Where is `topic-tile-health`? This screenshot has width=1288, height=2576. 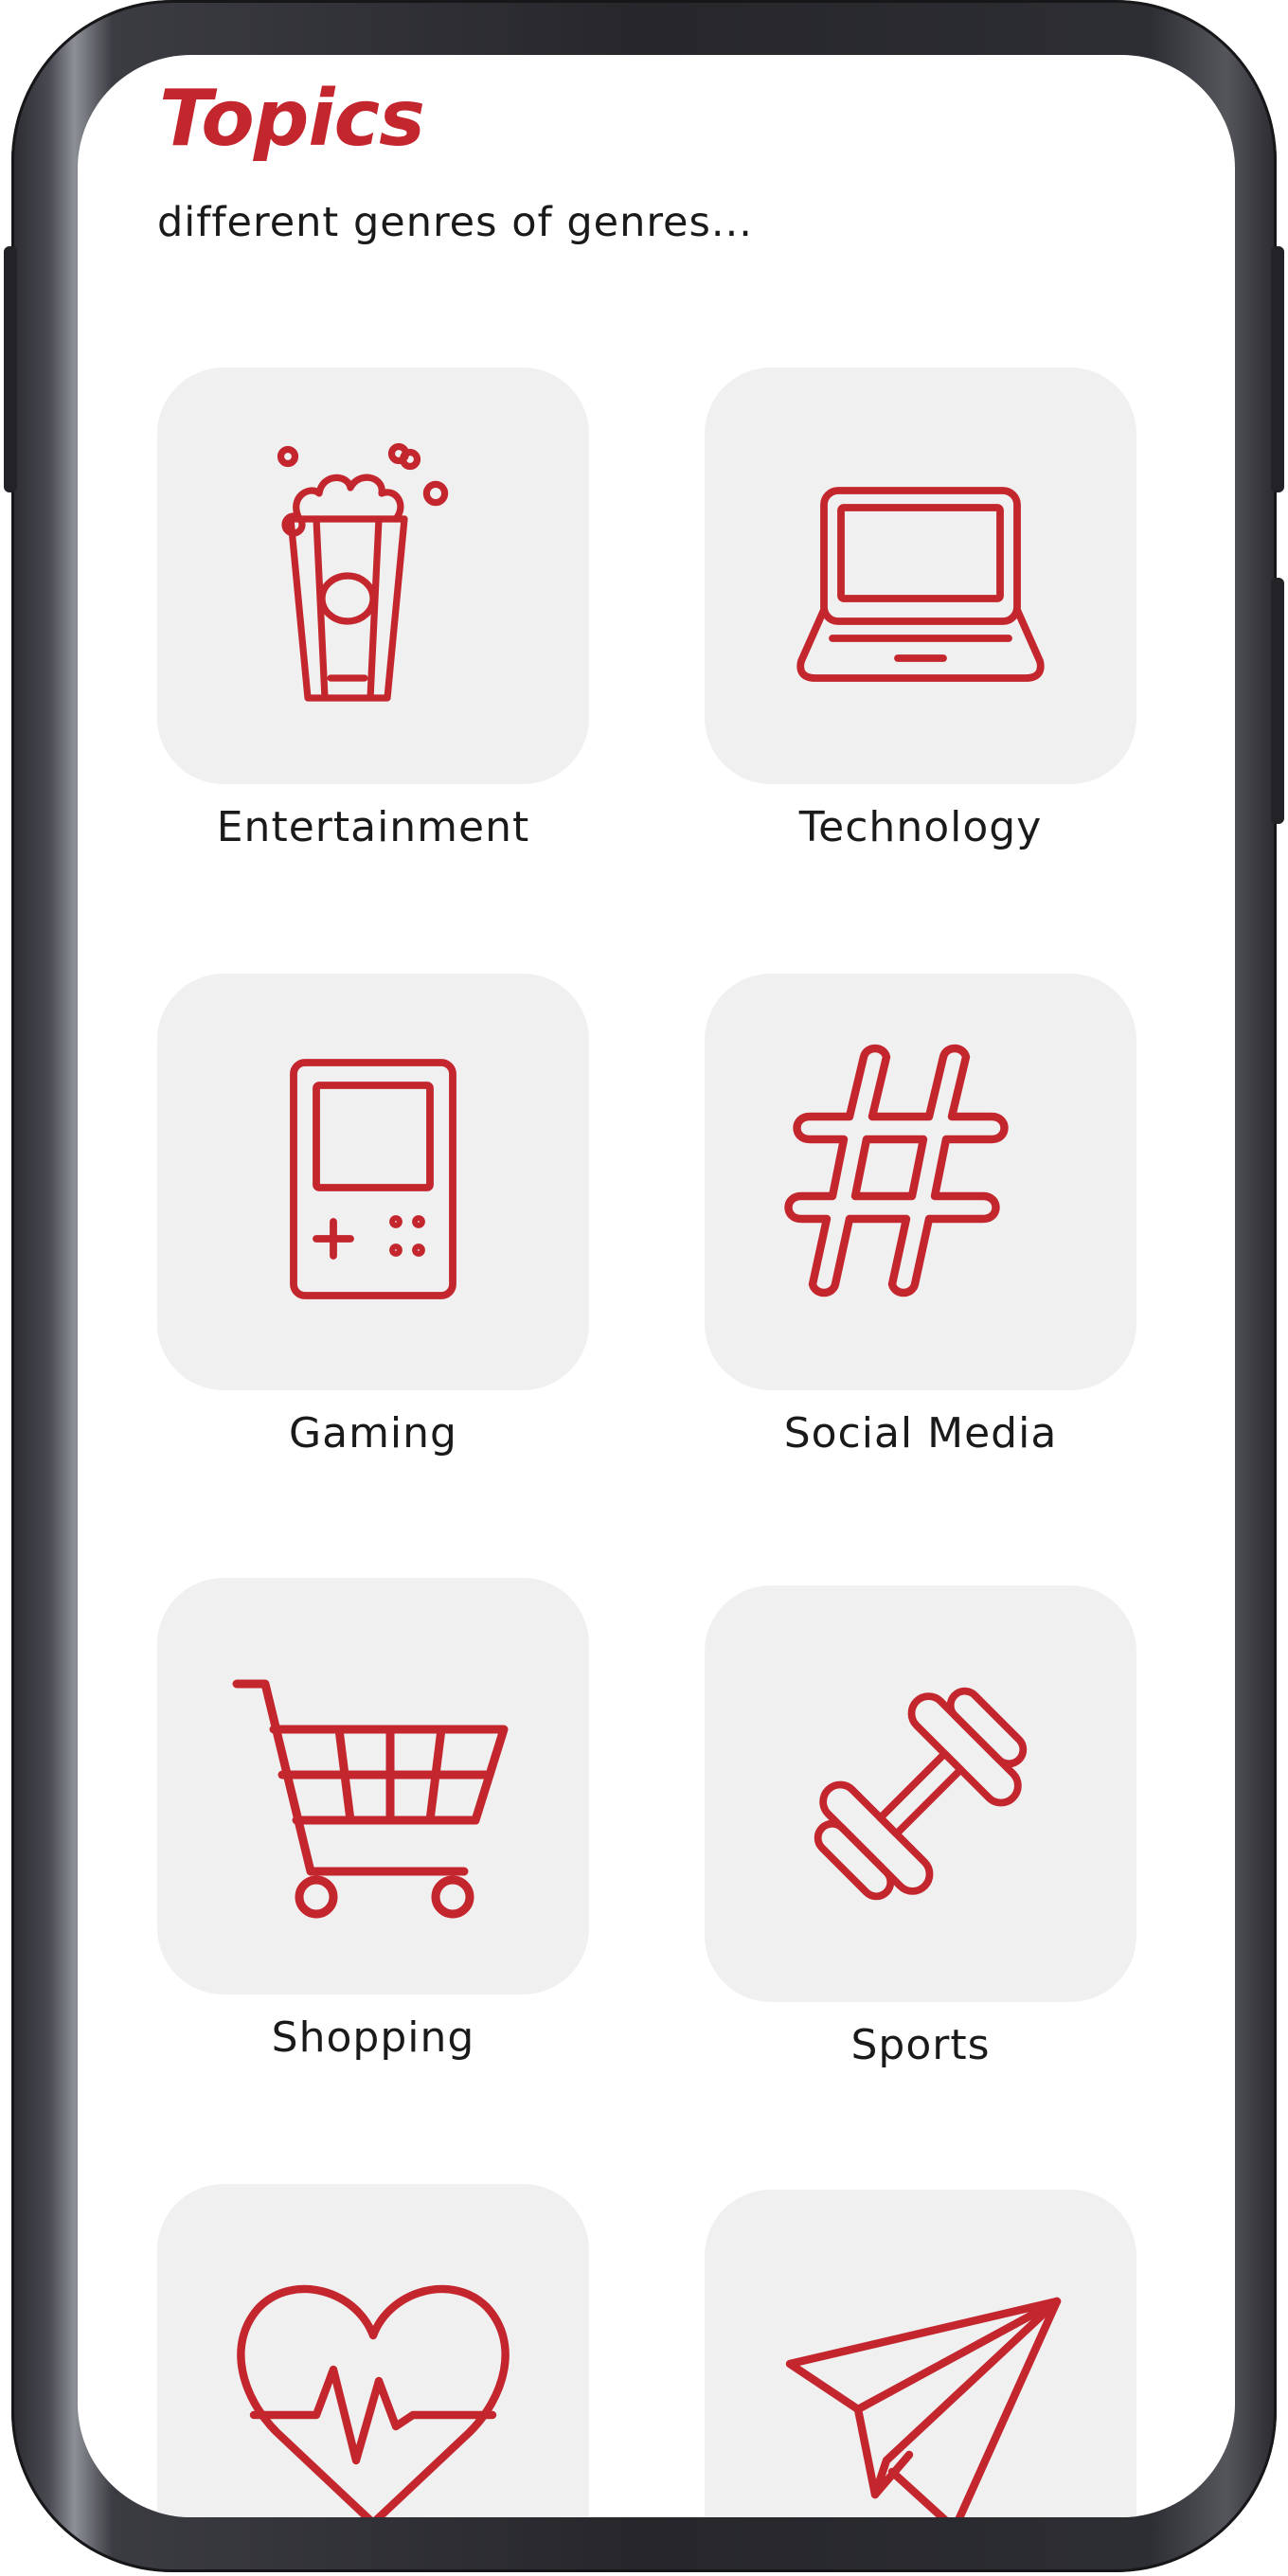
topic-tile-health is located at coordinates (373, 2350).